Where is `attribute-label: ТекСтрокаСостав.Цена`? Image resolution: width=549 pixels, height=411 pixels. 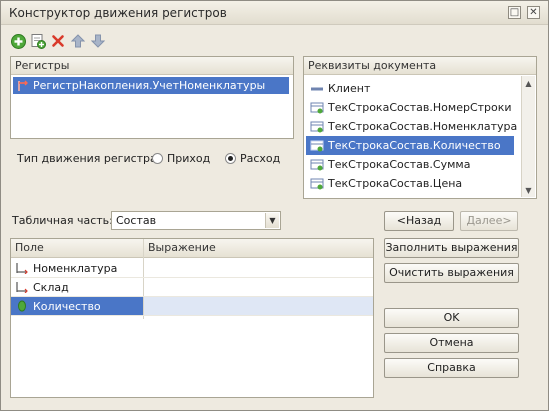
attribute-label: ТекСтрокаСостав.Цена is located at coordinates (395, 183).